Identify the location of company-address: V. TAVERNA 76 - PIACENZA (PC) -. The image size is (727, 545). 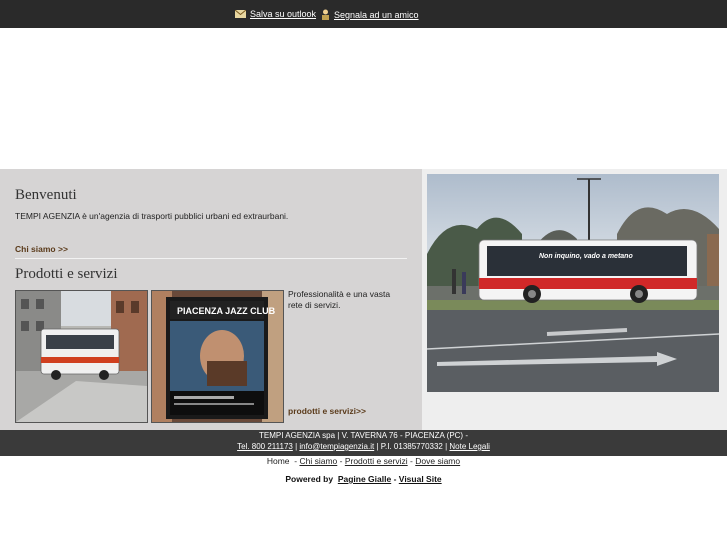
(404, 435).